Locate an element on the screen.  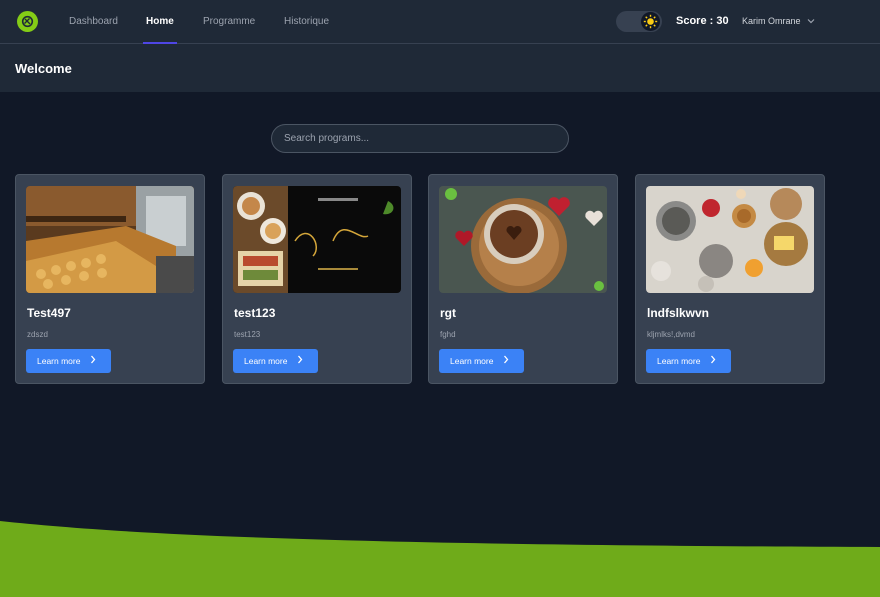
page-title: Welcome is located at coordinates (43, 68).